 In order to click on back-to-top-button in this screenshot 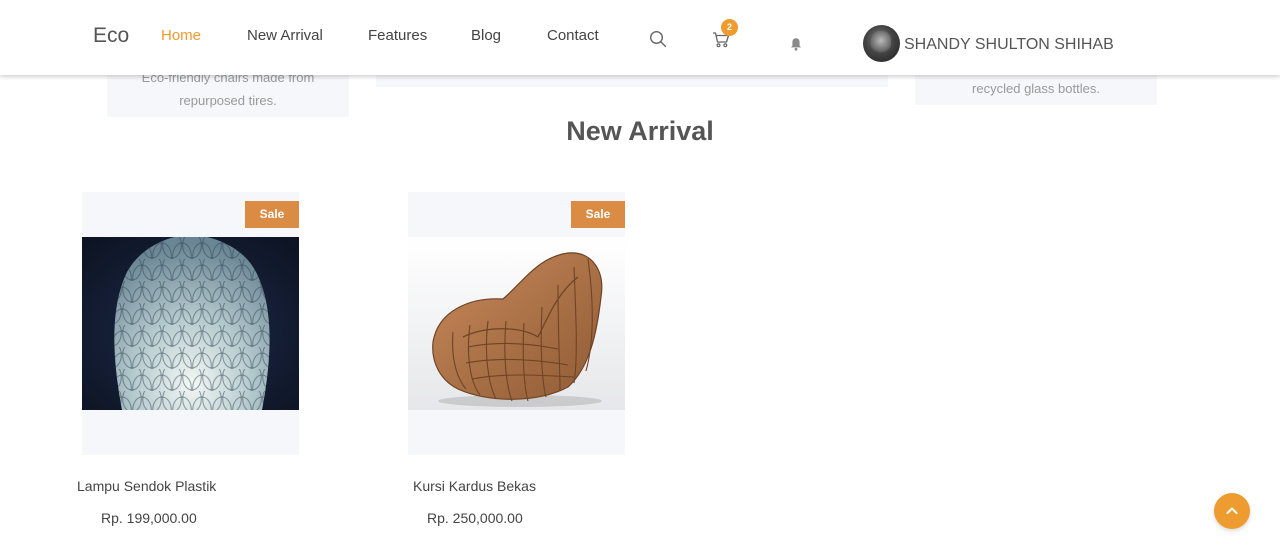, I will do `click(1232, 511)`.